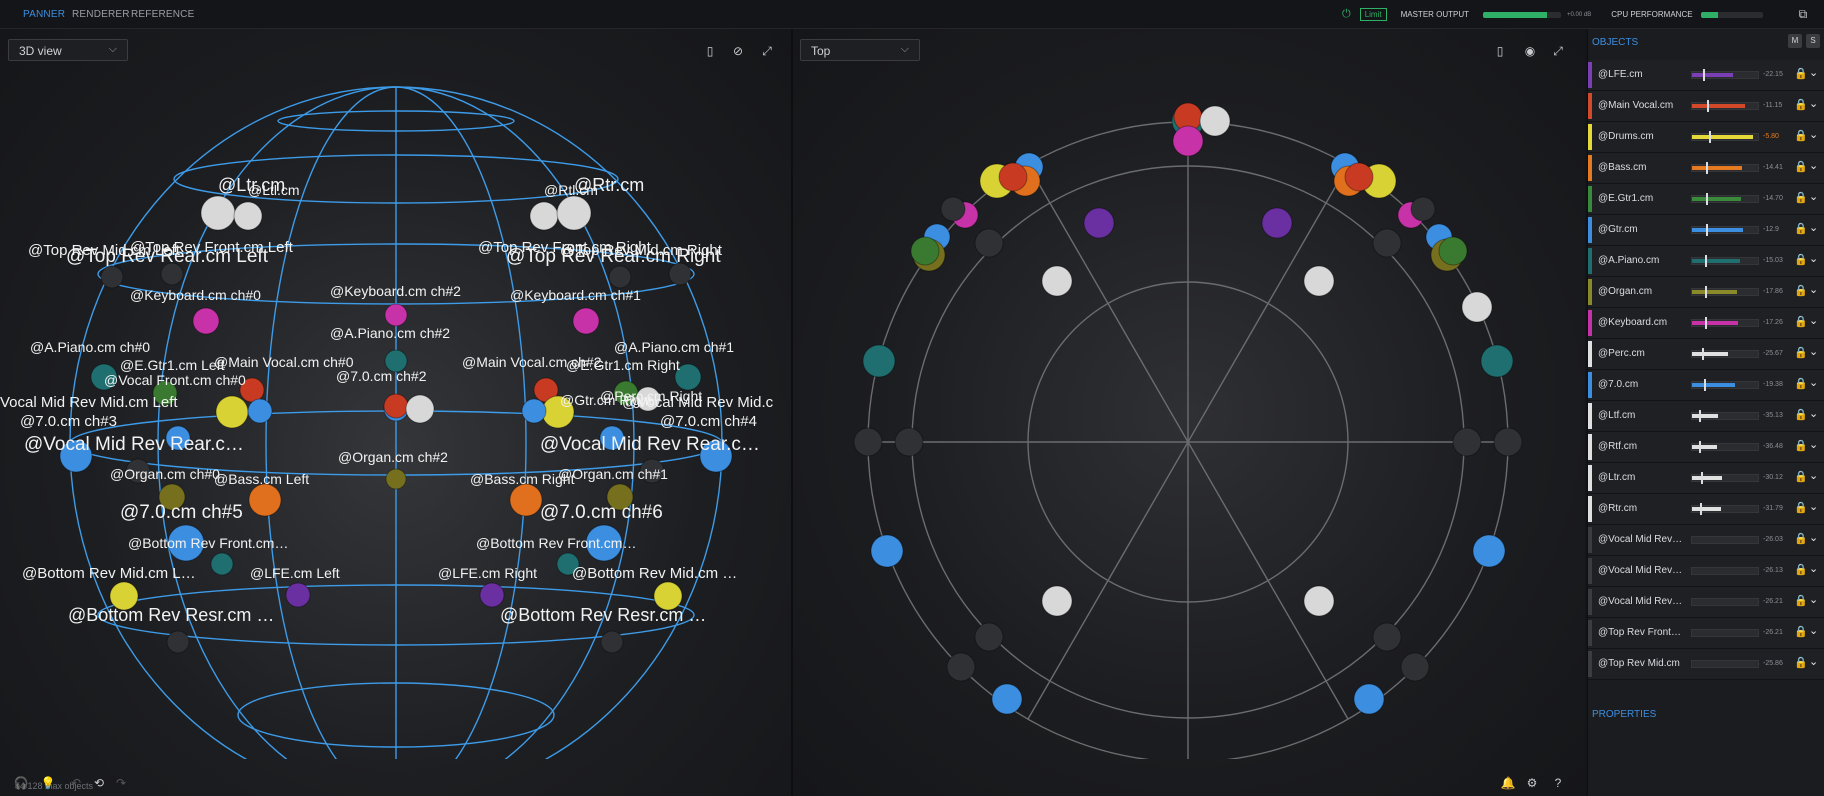 Image resolution: width=1824 pixels, height=796 pixels. I want to click on object-row: @Ltf.cm -35.13 🔒 ⌄, so click(1706, 416).